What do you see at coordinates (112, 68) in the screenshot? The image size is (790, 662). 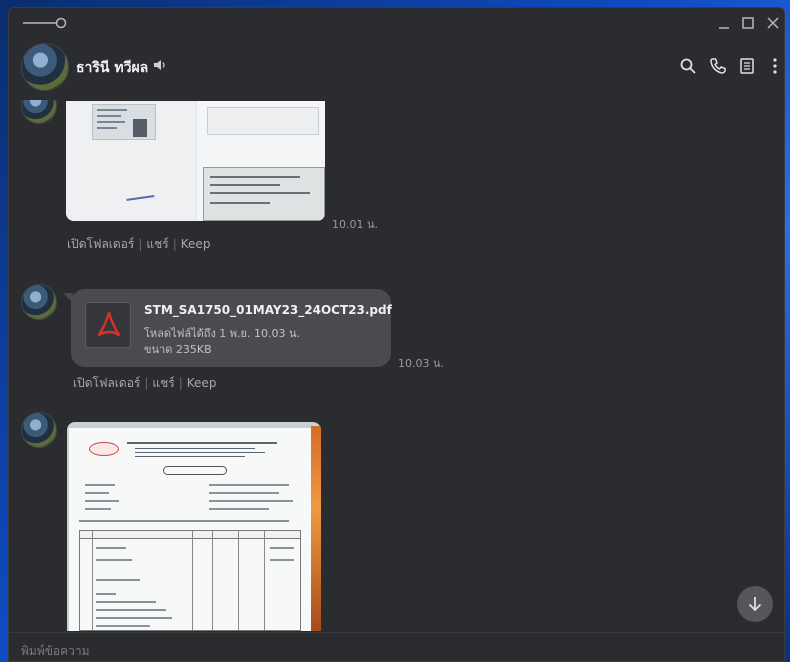 I see `contact-name: ธารินี ทวีผล` at bounding box center [112, 68].